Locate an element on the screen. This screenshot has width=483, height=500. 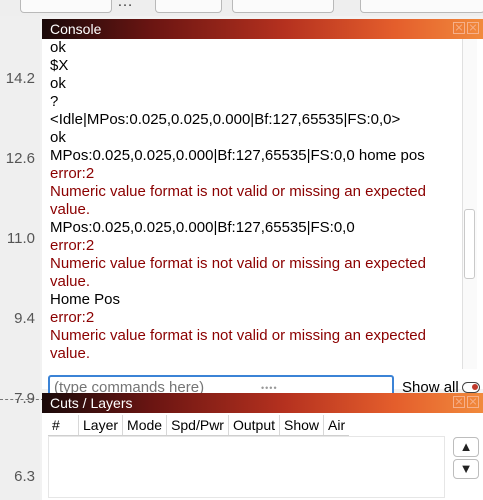
column-header-output: Output is located at coordinates (255, 425).